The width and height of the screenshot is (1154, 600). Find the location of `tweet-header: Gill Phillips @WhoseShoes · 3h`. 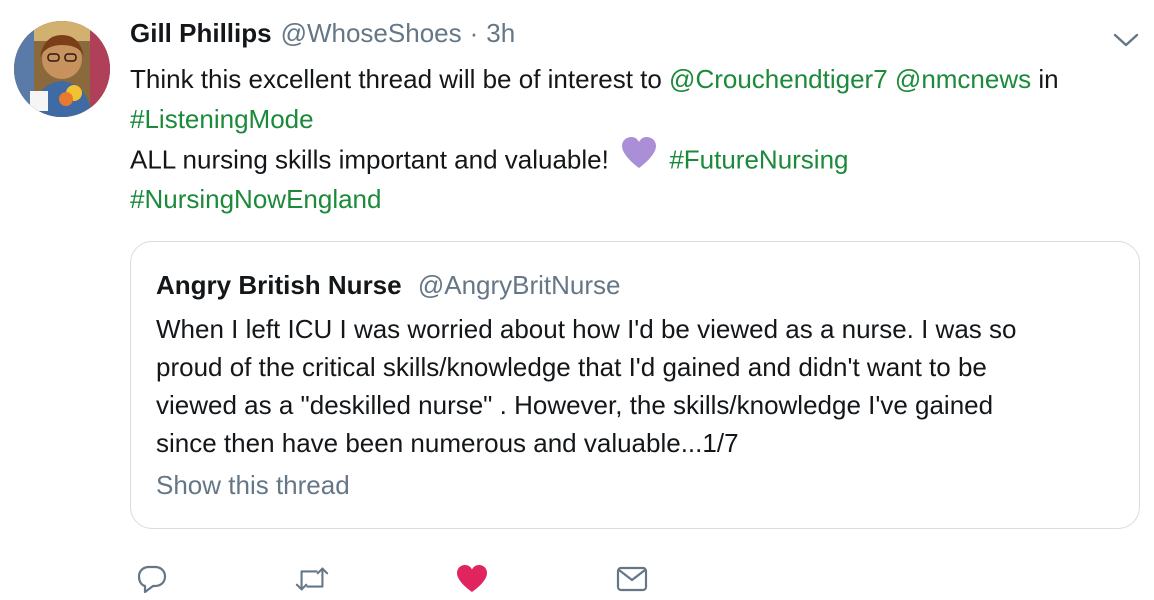

tweet-header: Gill Phillips @WhoseShoes · 3h is located at coordinates (322, 36).